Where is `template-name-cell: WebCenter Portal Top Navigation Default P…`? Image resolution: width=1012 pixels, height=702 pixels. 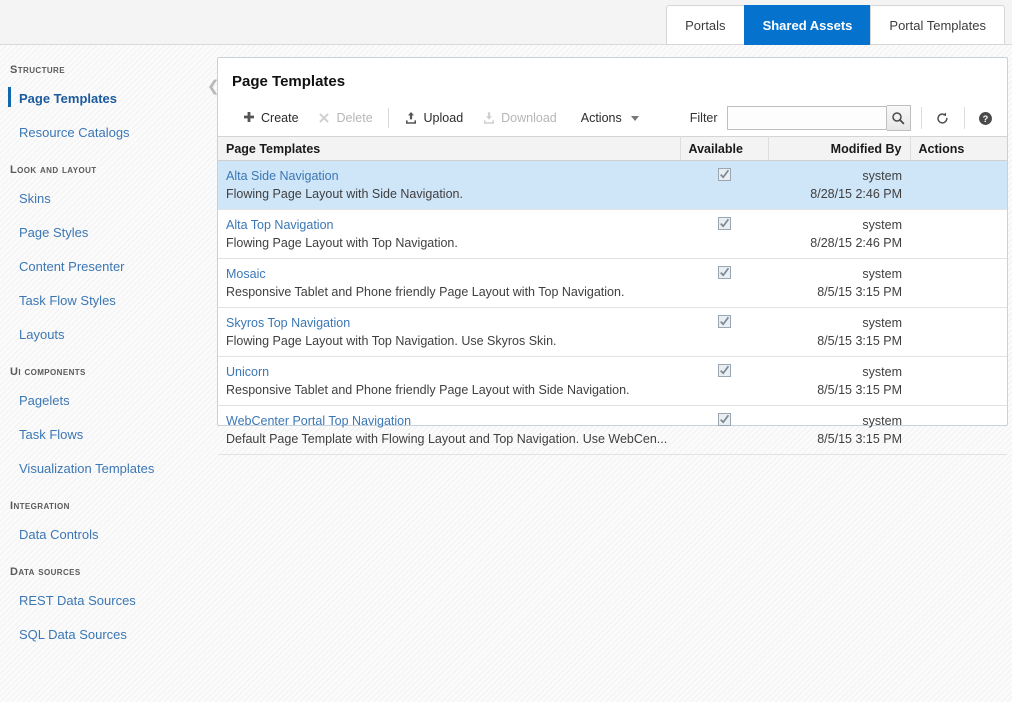 template-name-cell: WebCenter Portal Top Navigation Default P… is located at coordinates (449, 430).